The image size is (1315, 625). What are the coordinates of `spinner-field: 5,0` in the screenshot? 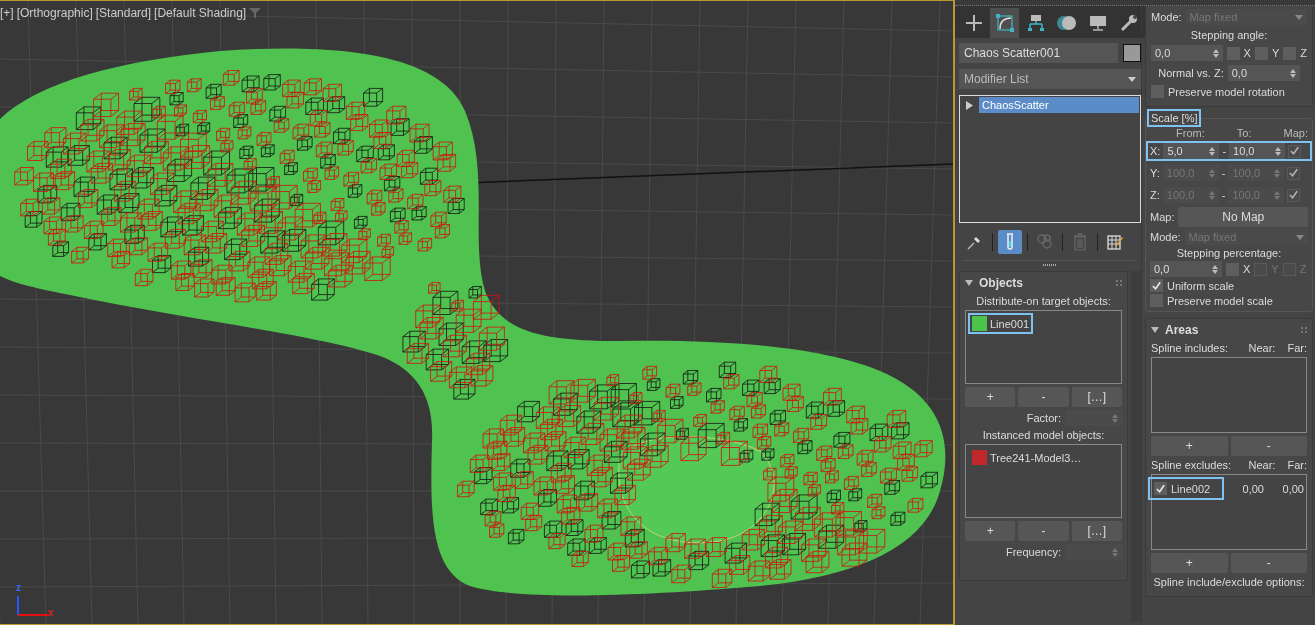 It's located at (1191, 151).